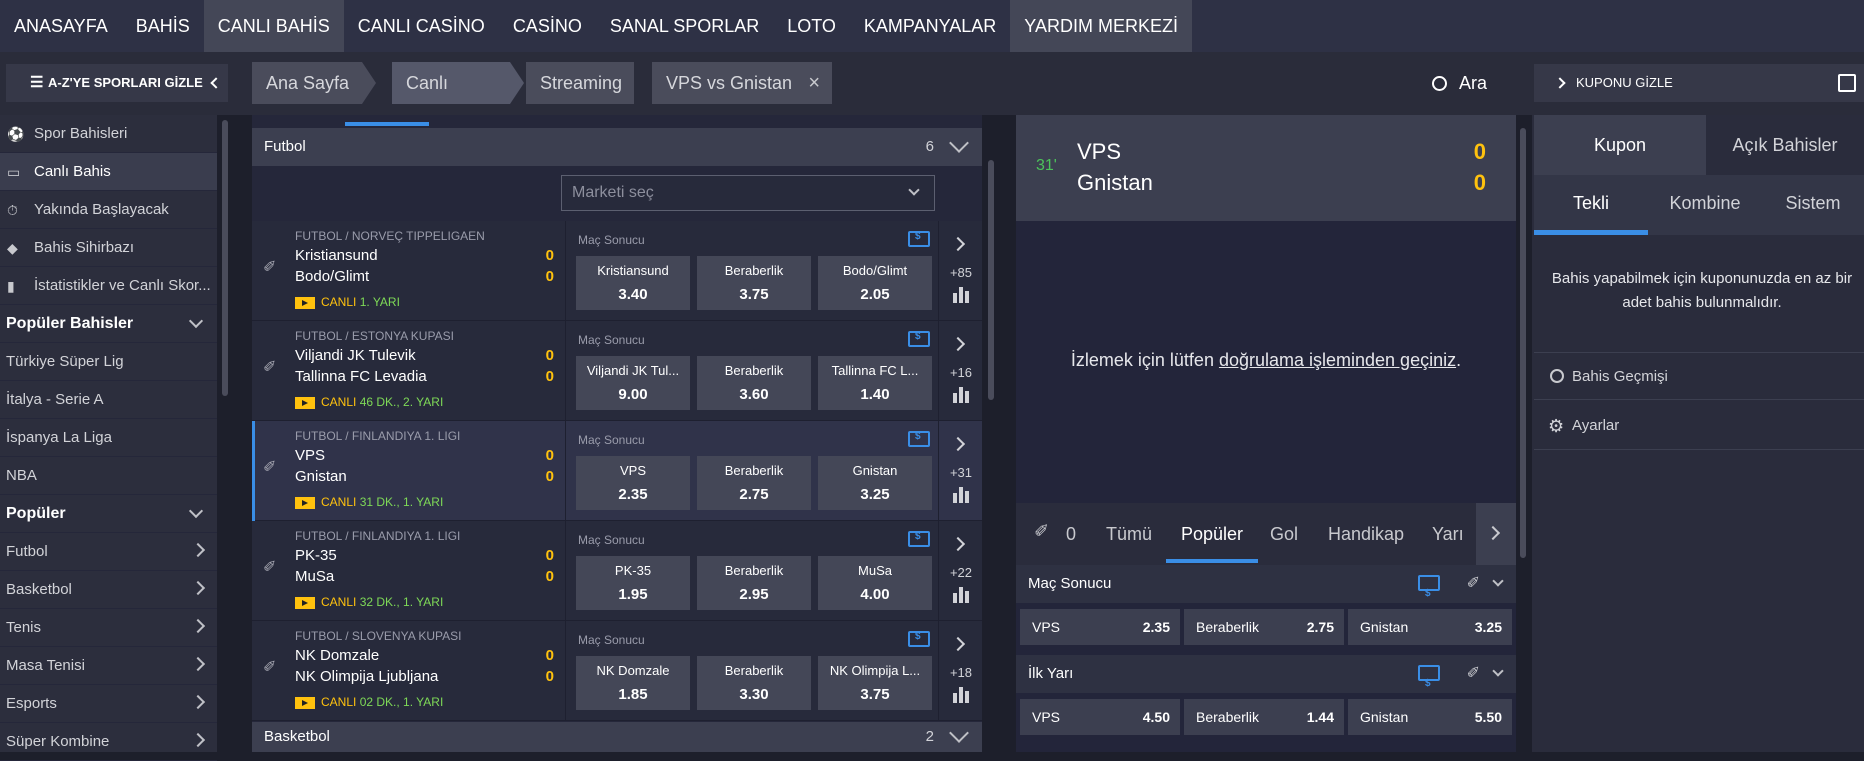  What do you see at coordinates (754, 283) in the screenshot?
I see `odd-button-draw: Beraberlik 3.75` at bounding box center [754, 283].